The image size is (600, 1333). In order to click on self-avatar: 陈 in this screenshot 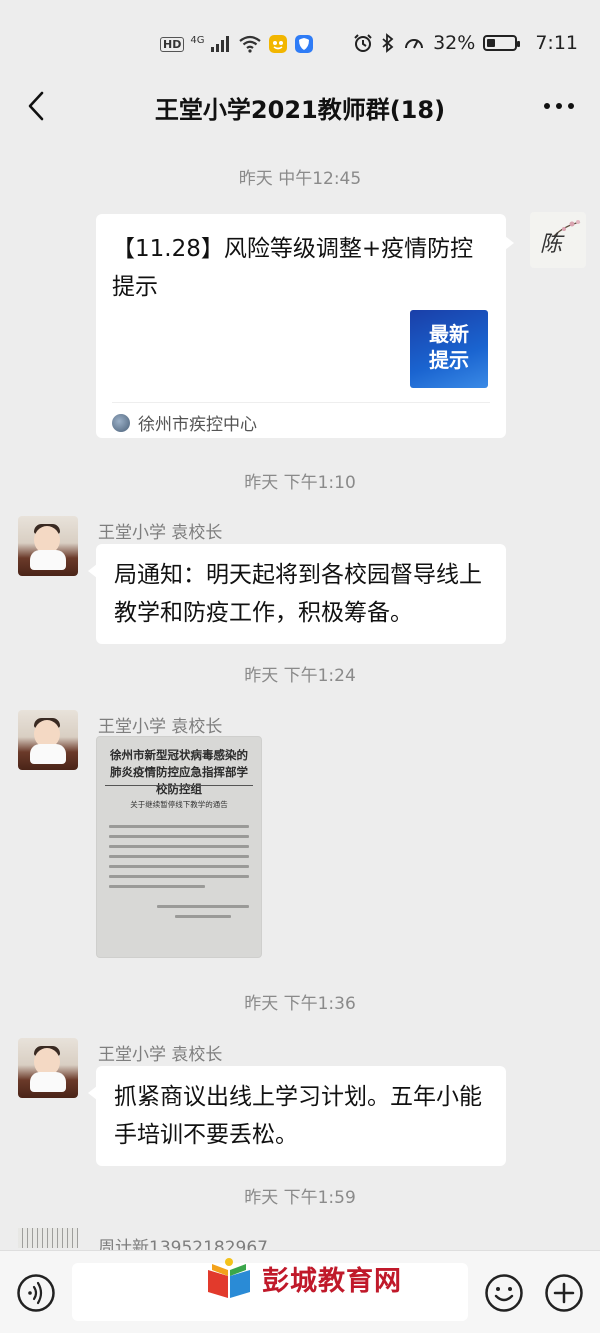, I will do `click(558, 240)`.